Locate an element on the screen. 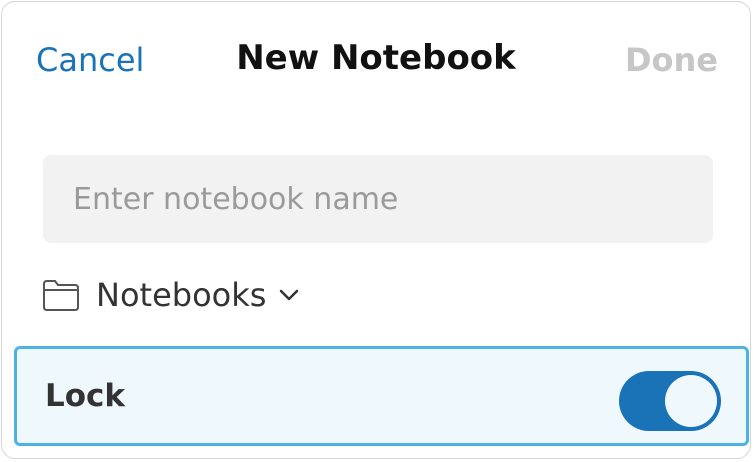 This screenshot has height=462, width=754. lock-toggle is located at coordinates (670, 401).